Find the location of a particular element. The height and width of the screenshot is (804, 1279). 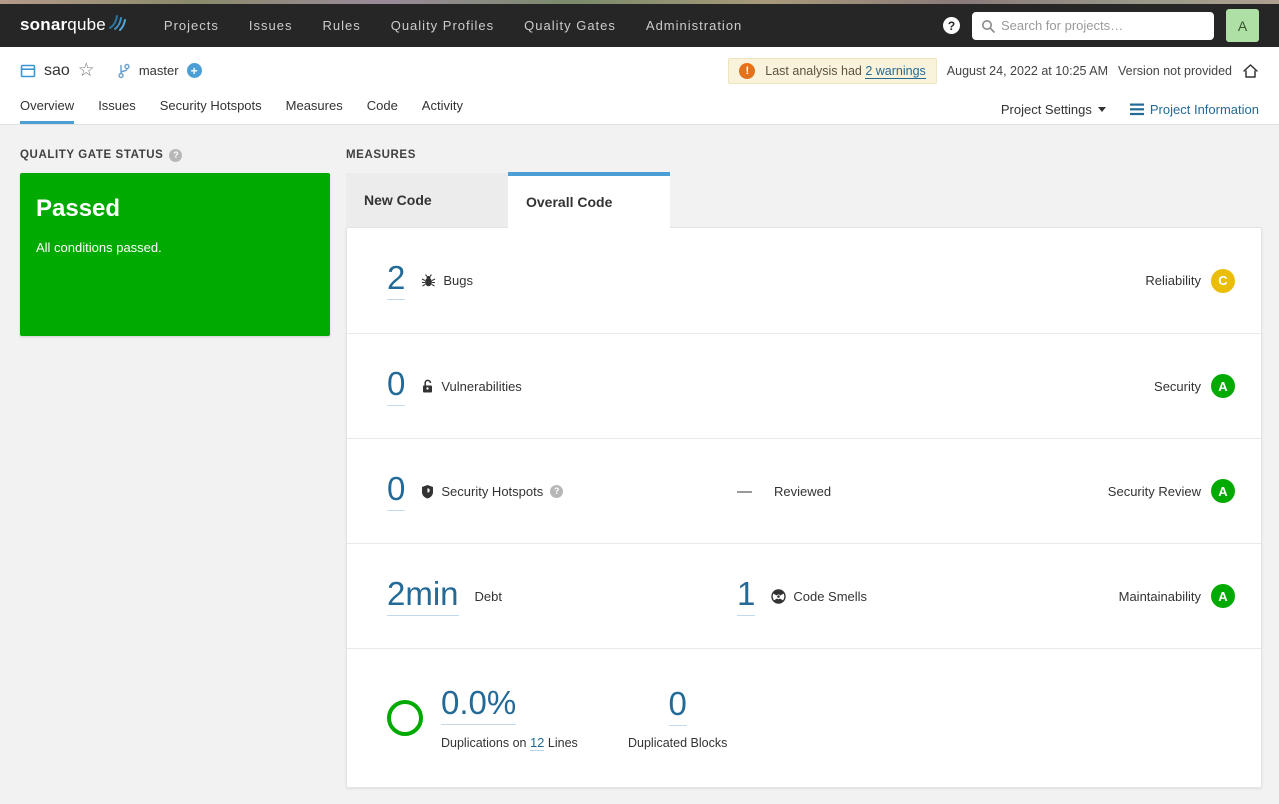

tab-security-hotspots: Security Hotspots is located at coordinates (211, 111).